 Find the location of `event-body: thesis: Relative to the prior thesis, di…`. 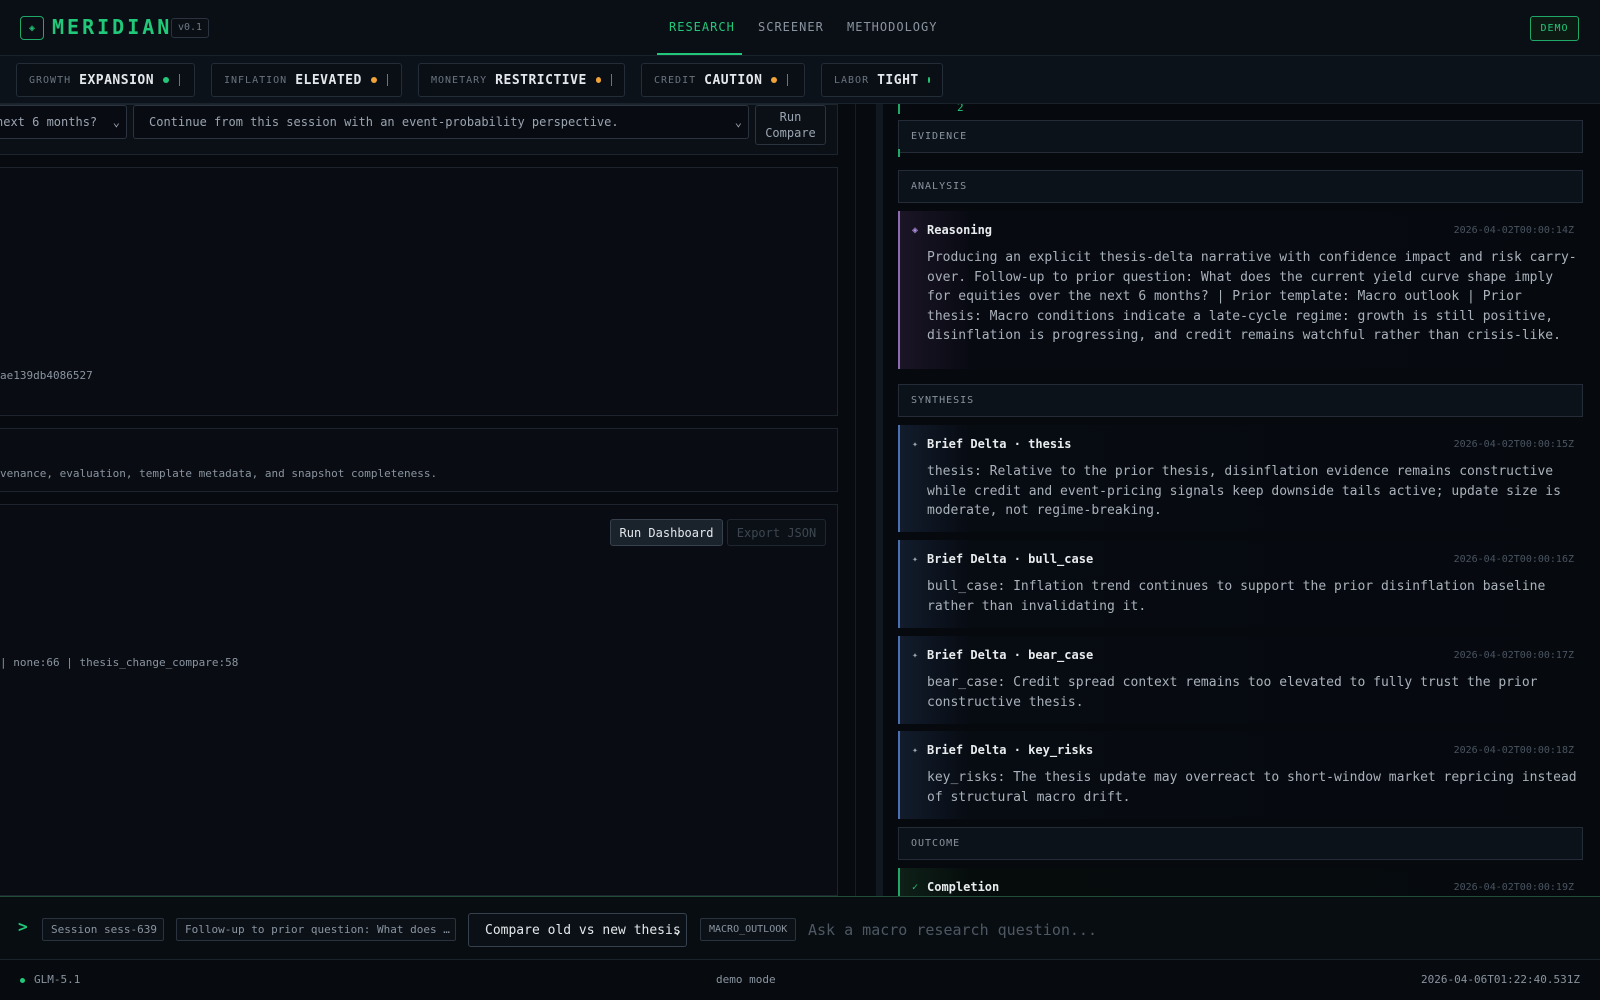

event-body: thesis: Relative to the prior thesis, di… is located at coordinates (1244, 491).